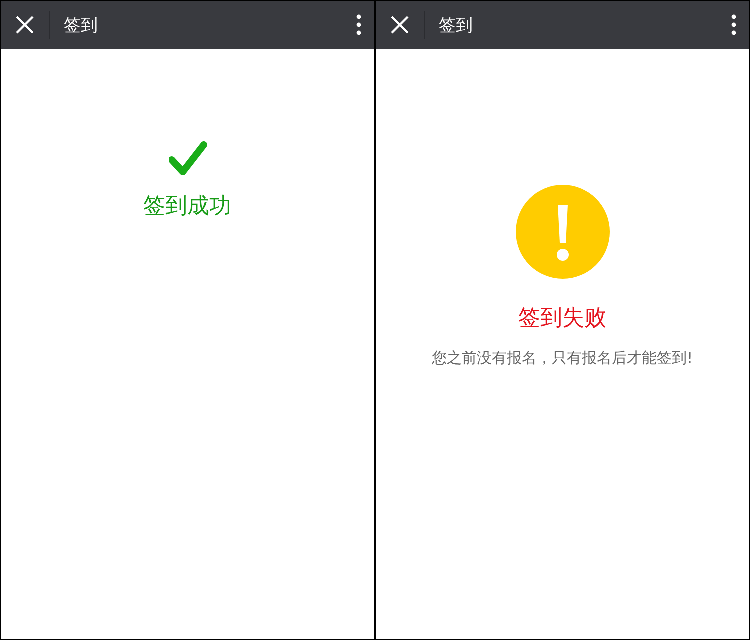  I want to click on success-message: 签到成功, so click(188, 207).